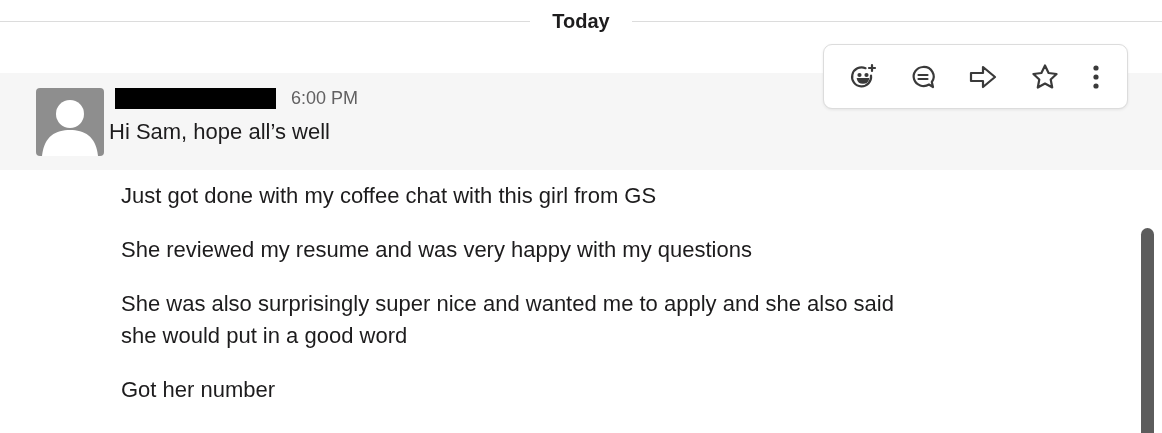 The width and height of the screenshot is (1162, 433). Describe the element at coordinates (508, 320) in the screenshot. I see `message-text: She was also surprisingly super nice and wanted me to apply and she also said she would put in a good word` at that location.